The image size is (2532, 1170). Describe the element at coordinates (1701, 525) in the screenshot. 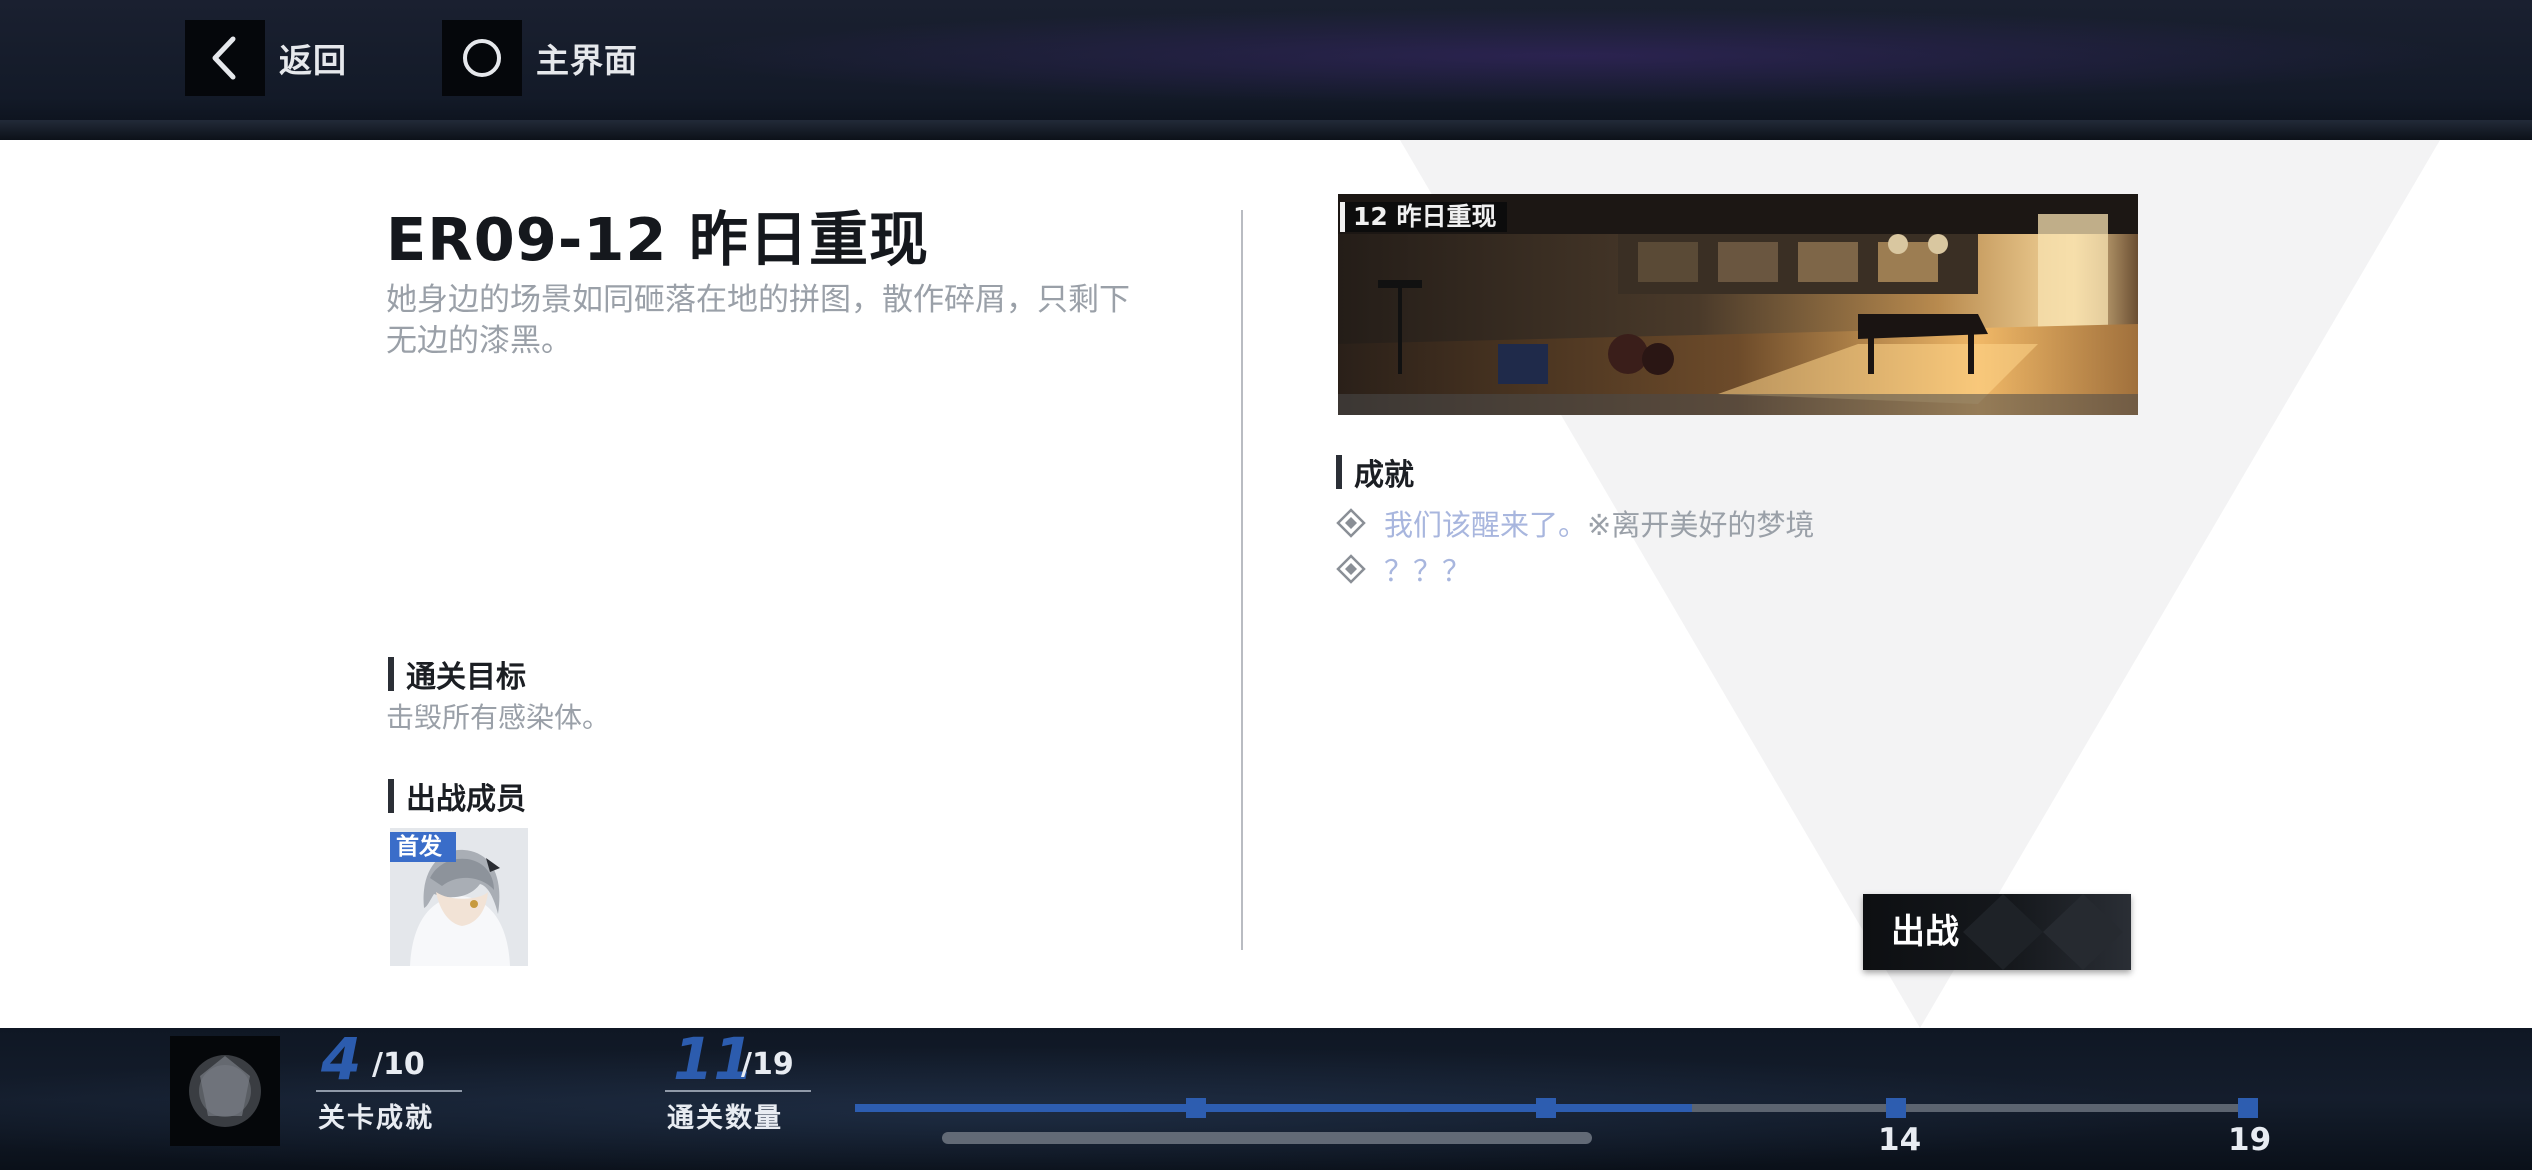

I see `achievement-note: ※离开美好的梦境` at that location.